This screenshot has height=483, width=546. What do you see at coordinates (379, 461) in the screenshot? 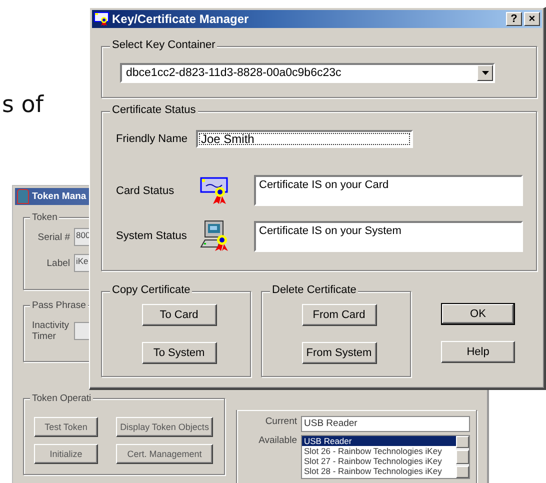
I see `list-item: Slot 27 - Rainbow Technologies iKey` at bounding box center [379, 461].